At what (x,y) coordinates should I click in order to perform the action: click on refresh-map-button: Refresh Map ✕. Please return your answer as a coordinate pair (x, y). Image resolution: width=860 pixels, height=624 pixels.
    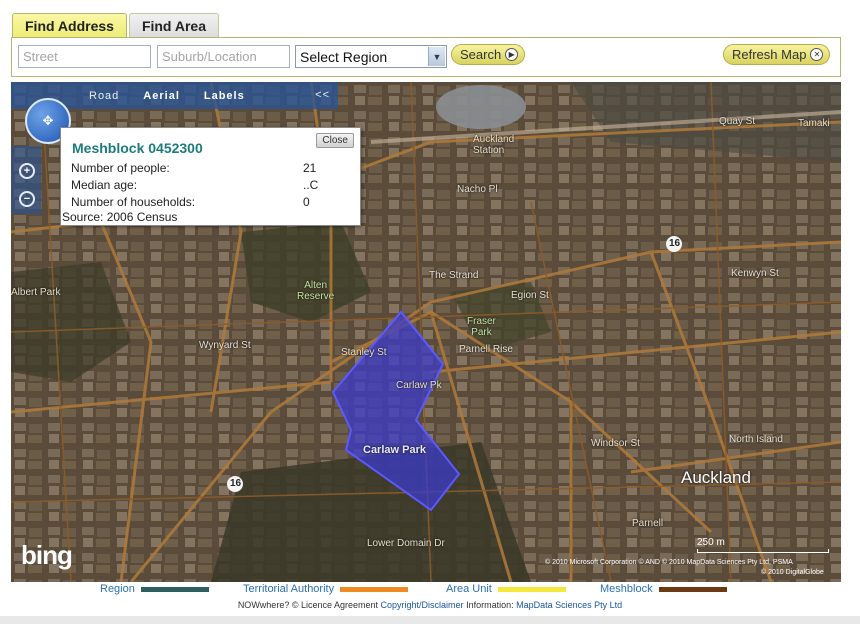
    Looking at the image, I should click on (777, 54).